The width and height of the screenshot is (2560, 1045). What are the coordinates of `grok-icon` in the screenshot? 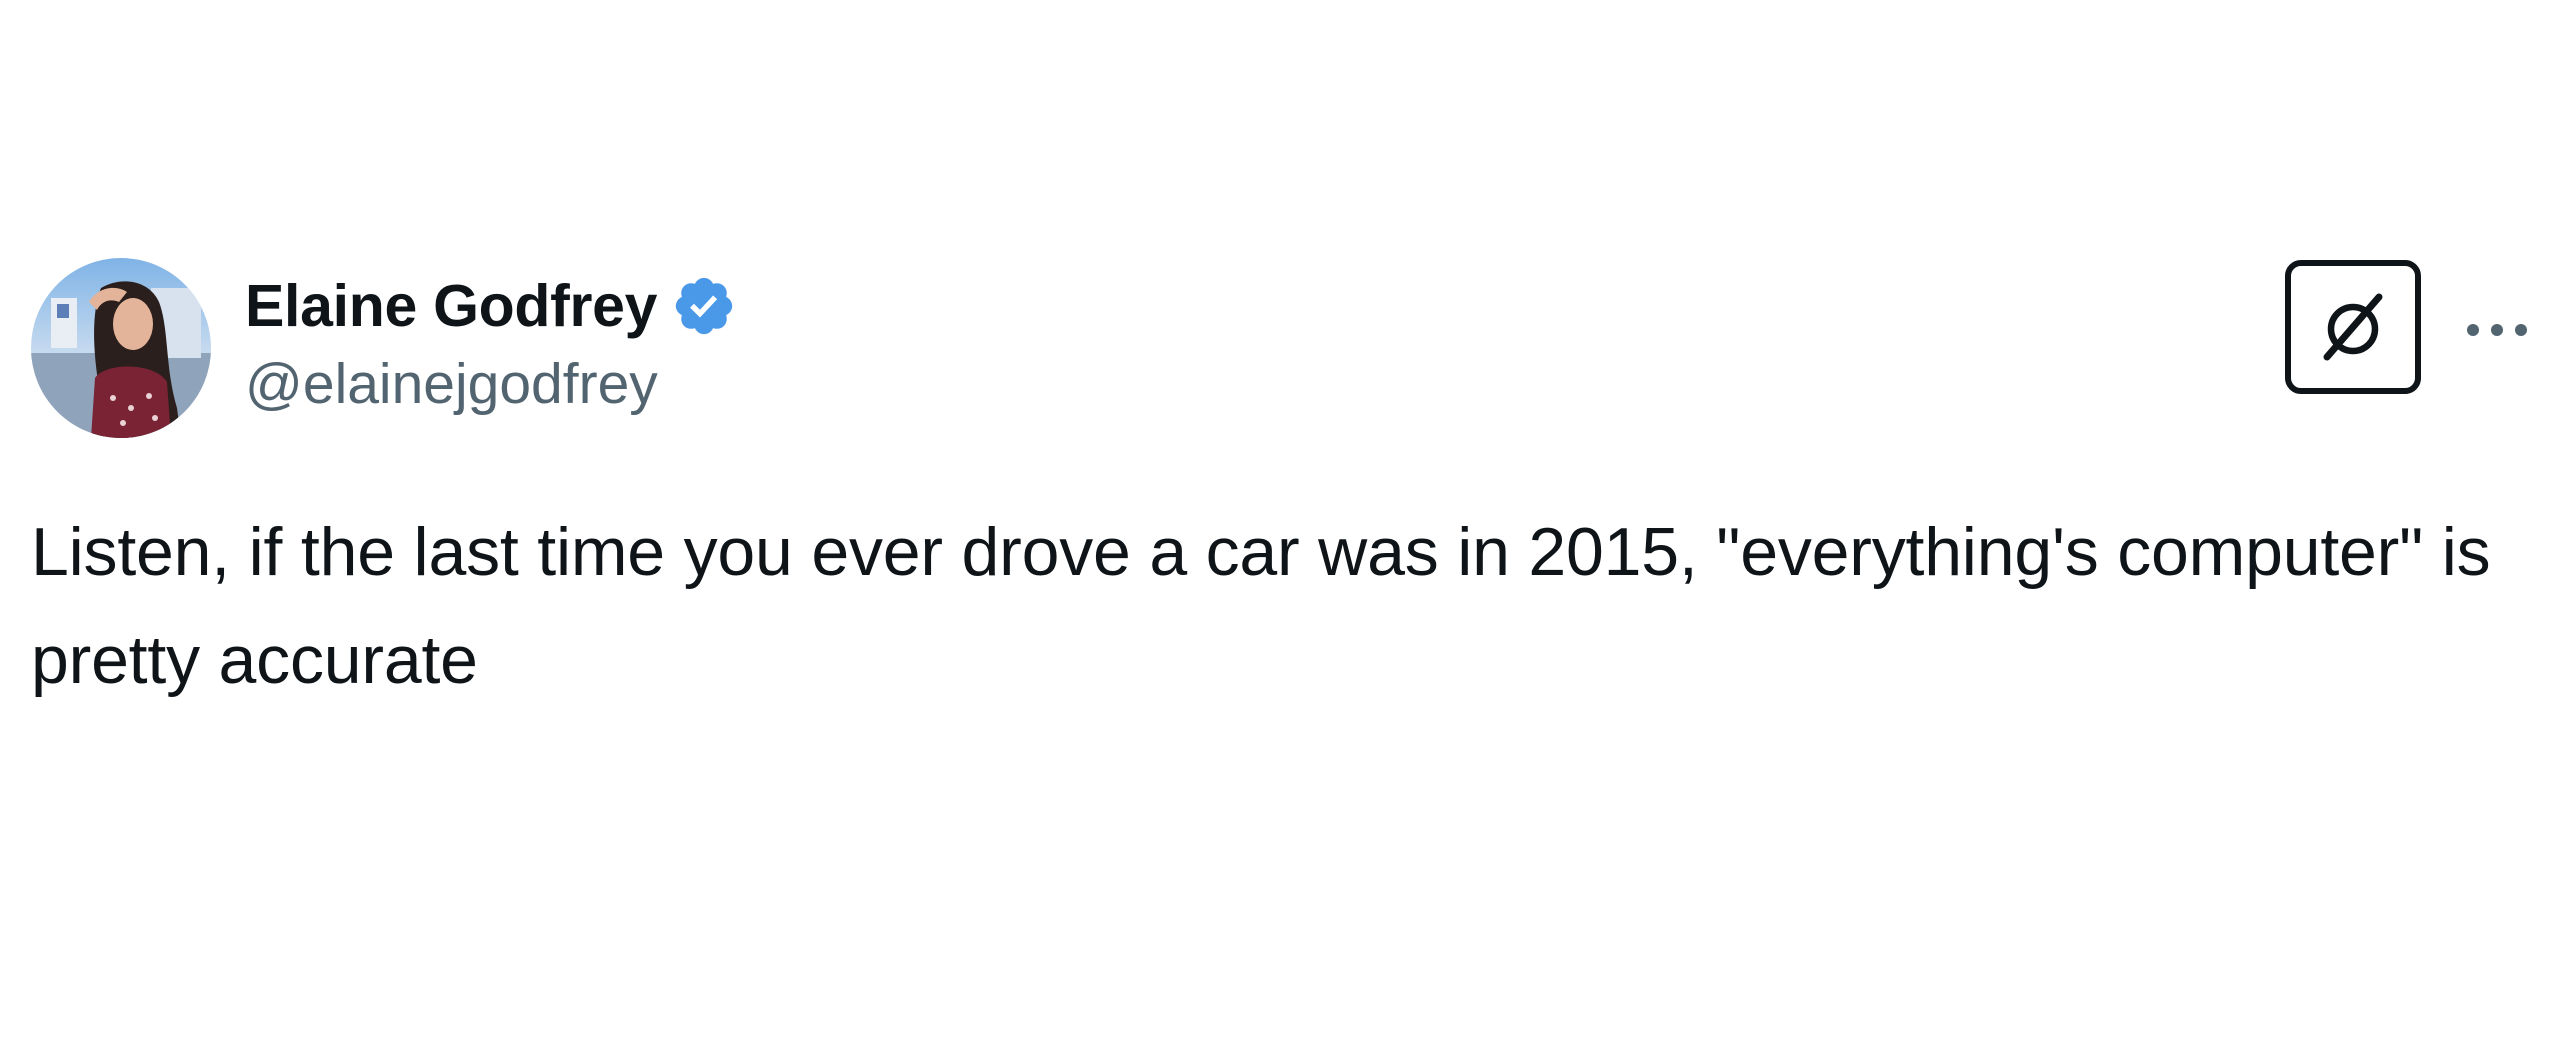 It's located at (2353, 327).